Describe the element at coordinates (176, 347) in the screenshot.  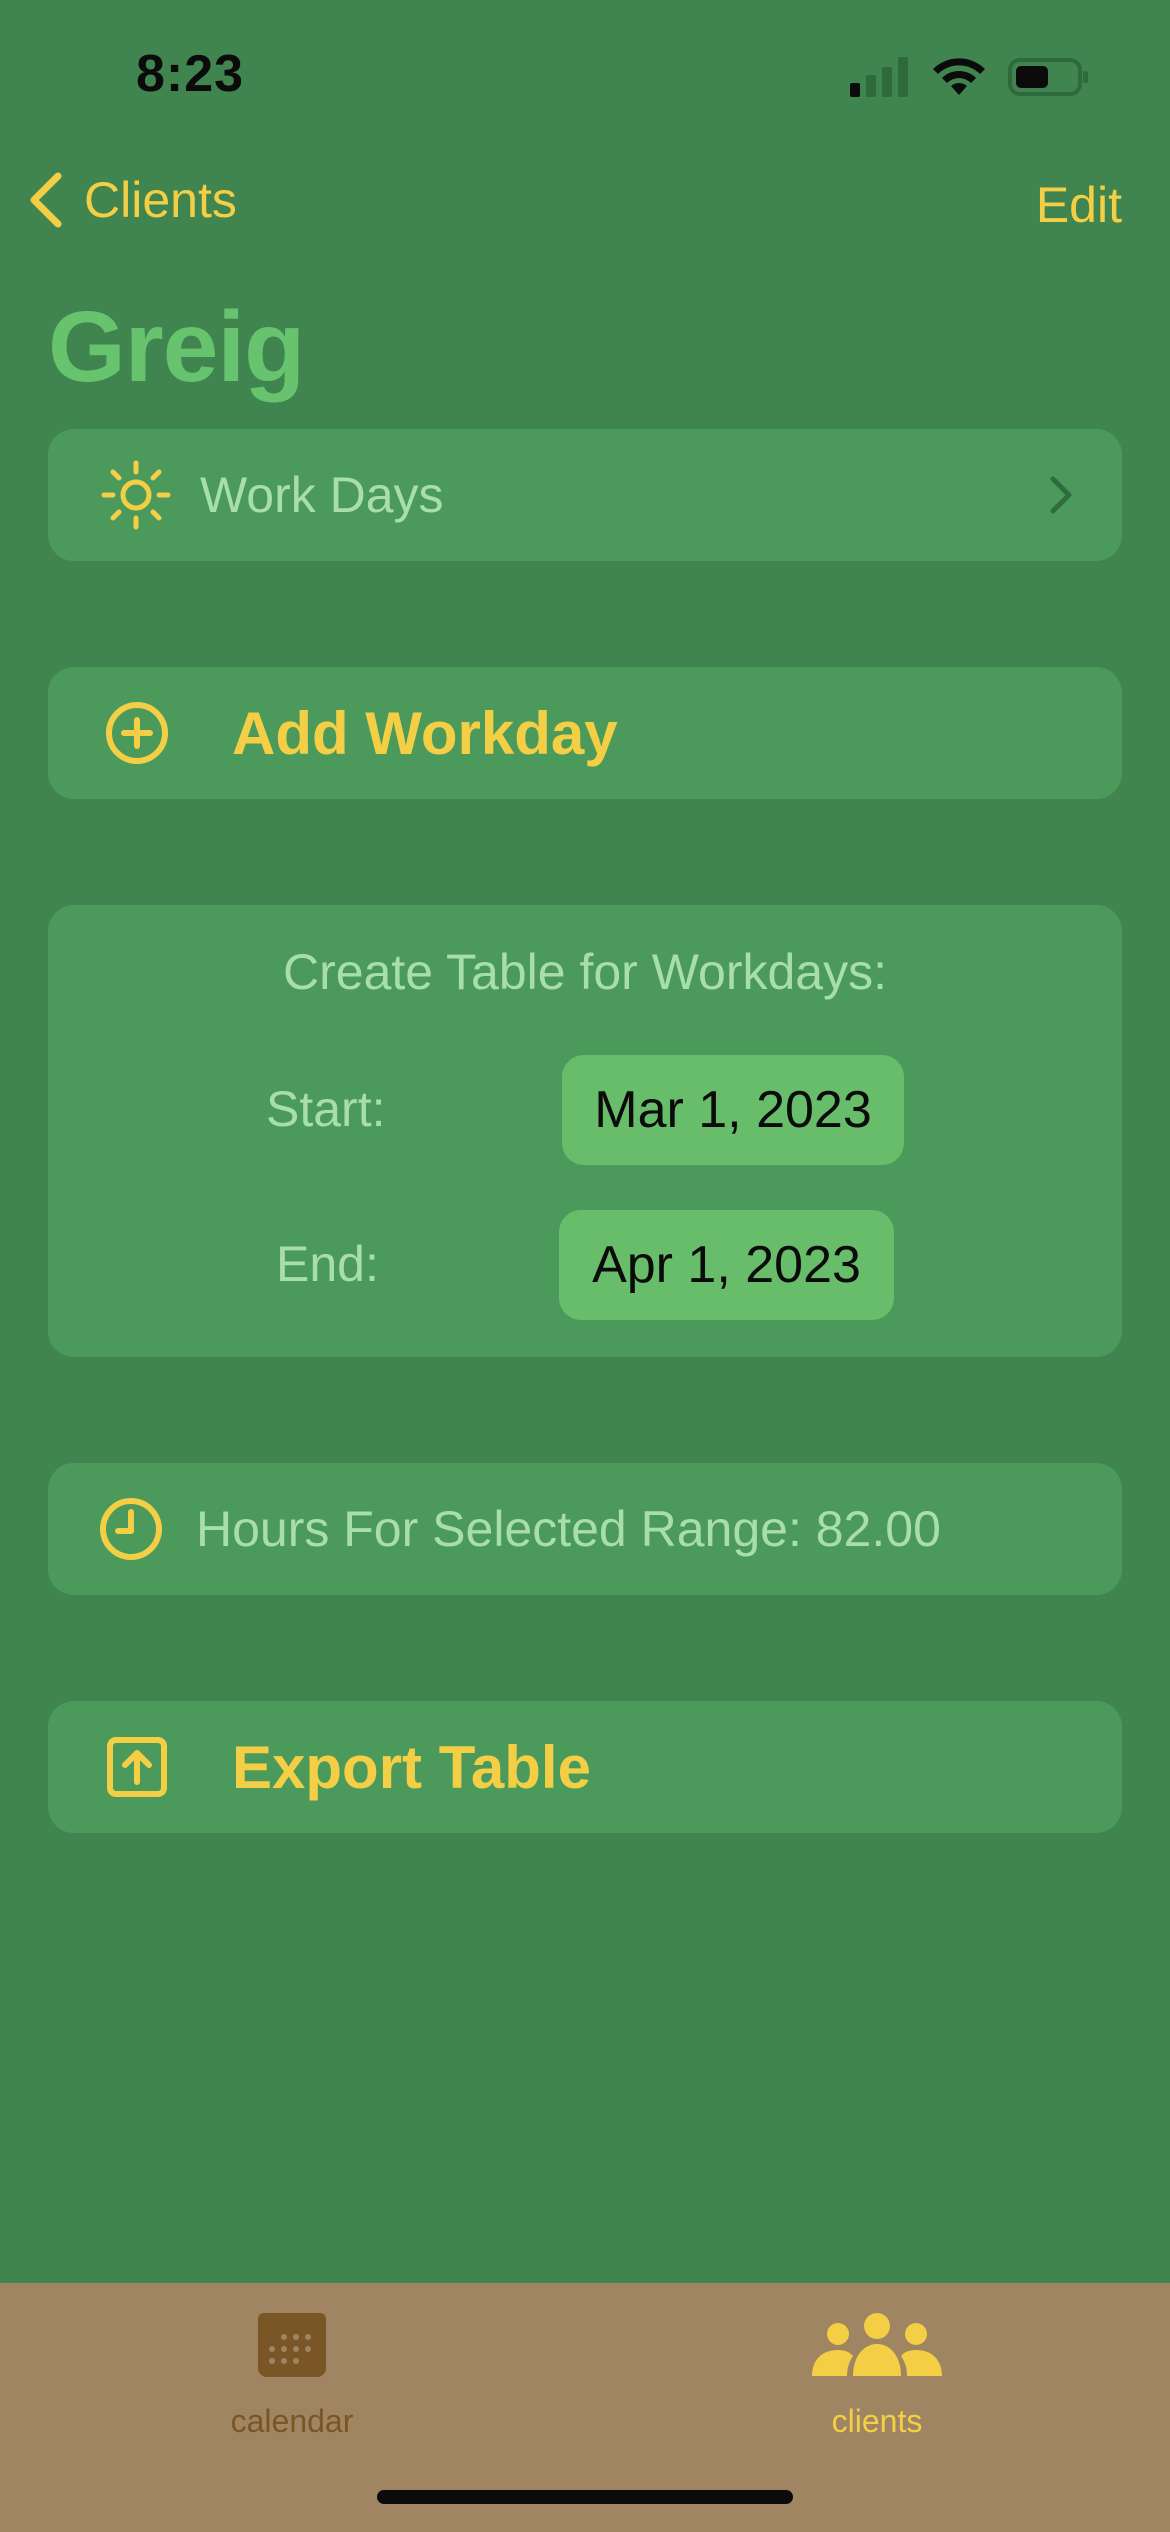
I see `page-title: Greig` at that location.